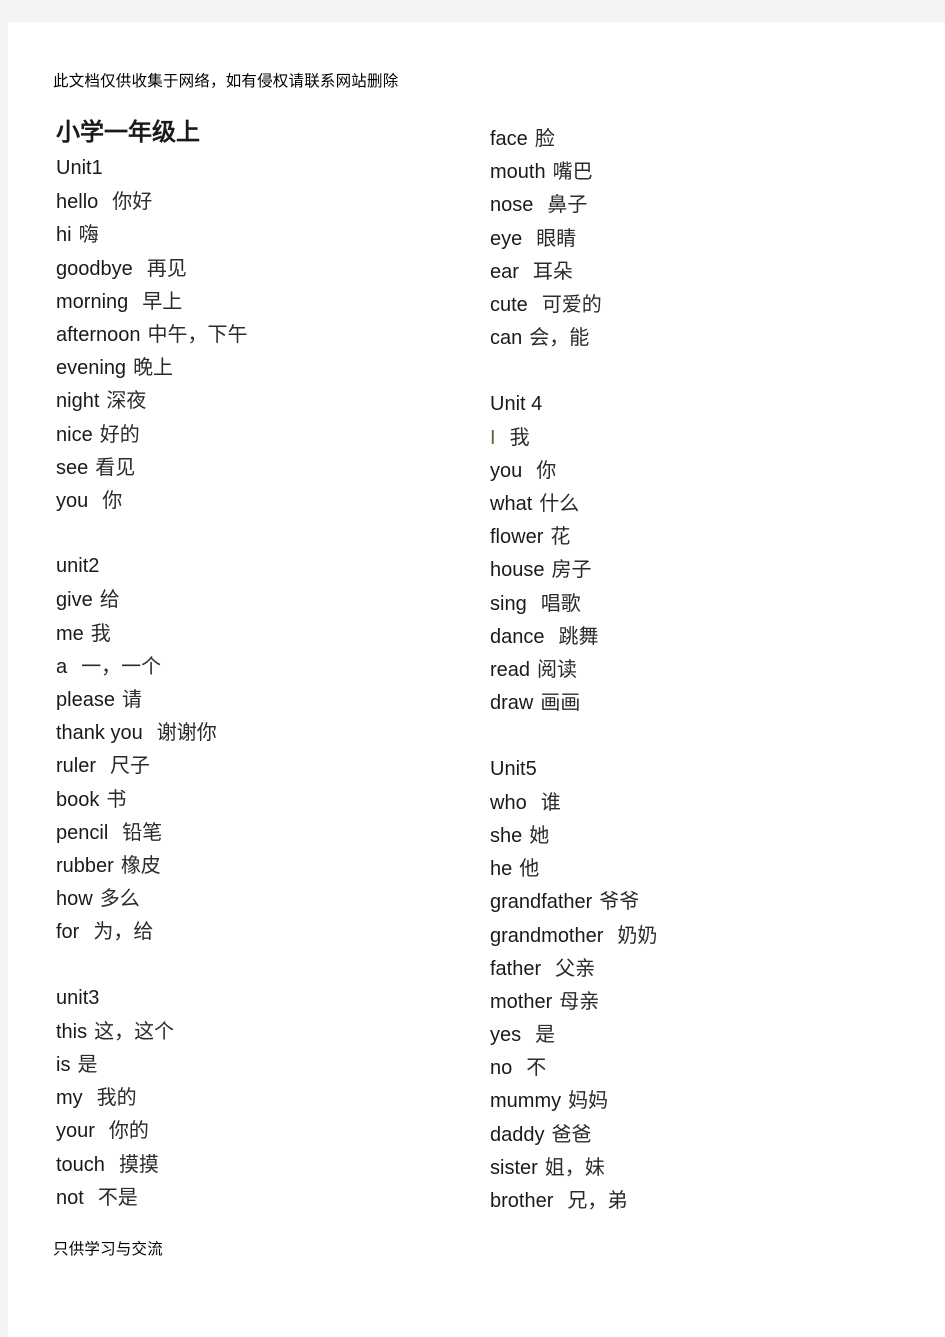 The width and height of the screenshot is (945, 1337). Describe the element at coordinates (72, 467) in the screenshot. I see `entry-english: see` at that location.